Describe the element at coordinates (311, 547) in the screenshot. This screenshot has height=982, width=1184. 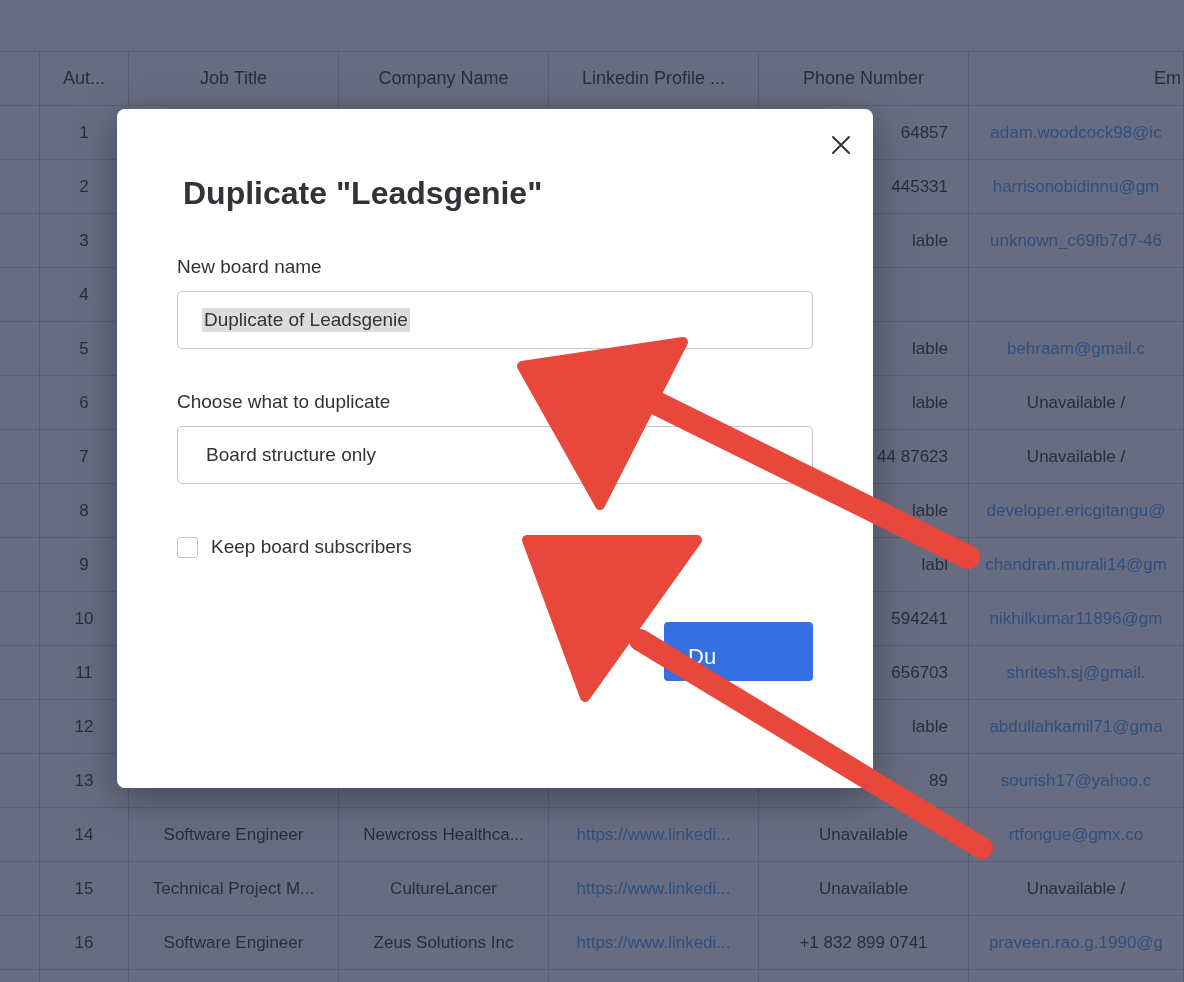
I see `checkbox-label: Keep board subscribers` at that location.